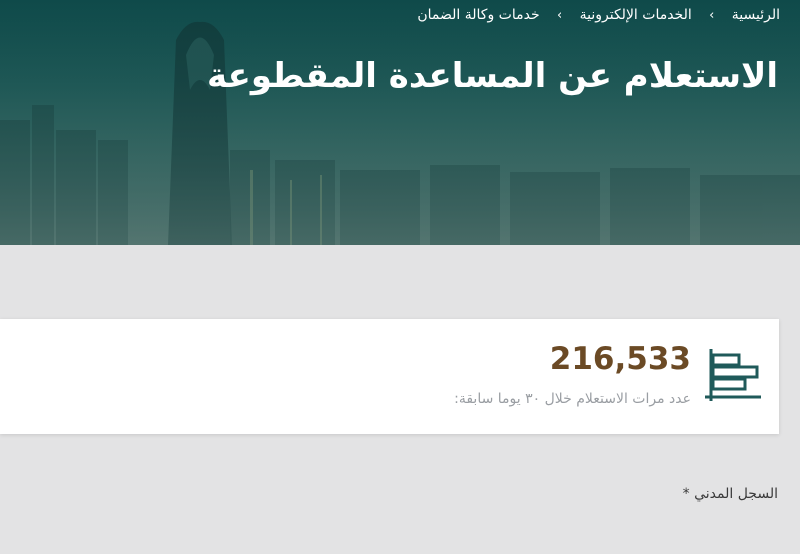  What do you see at coordinates (572, 399) in the screenshot?
I see `inquiry-count-label: عدد مرات الاستعلام خلال ٣٠ يوما سابقة:` at bounding box center [572, 399].